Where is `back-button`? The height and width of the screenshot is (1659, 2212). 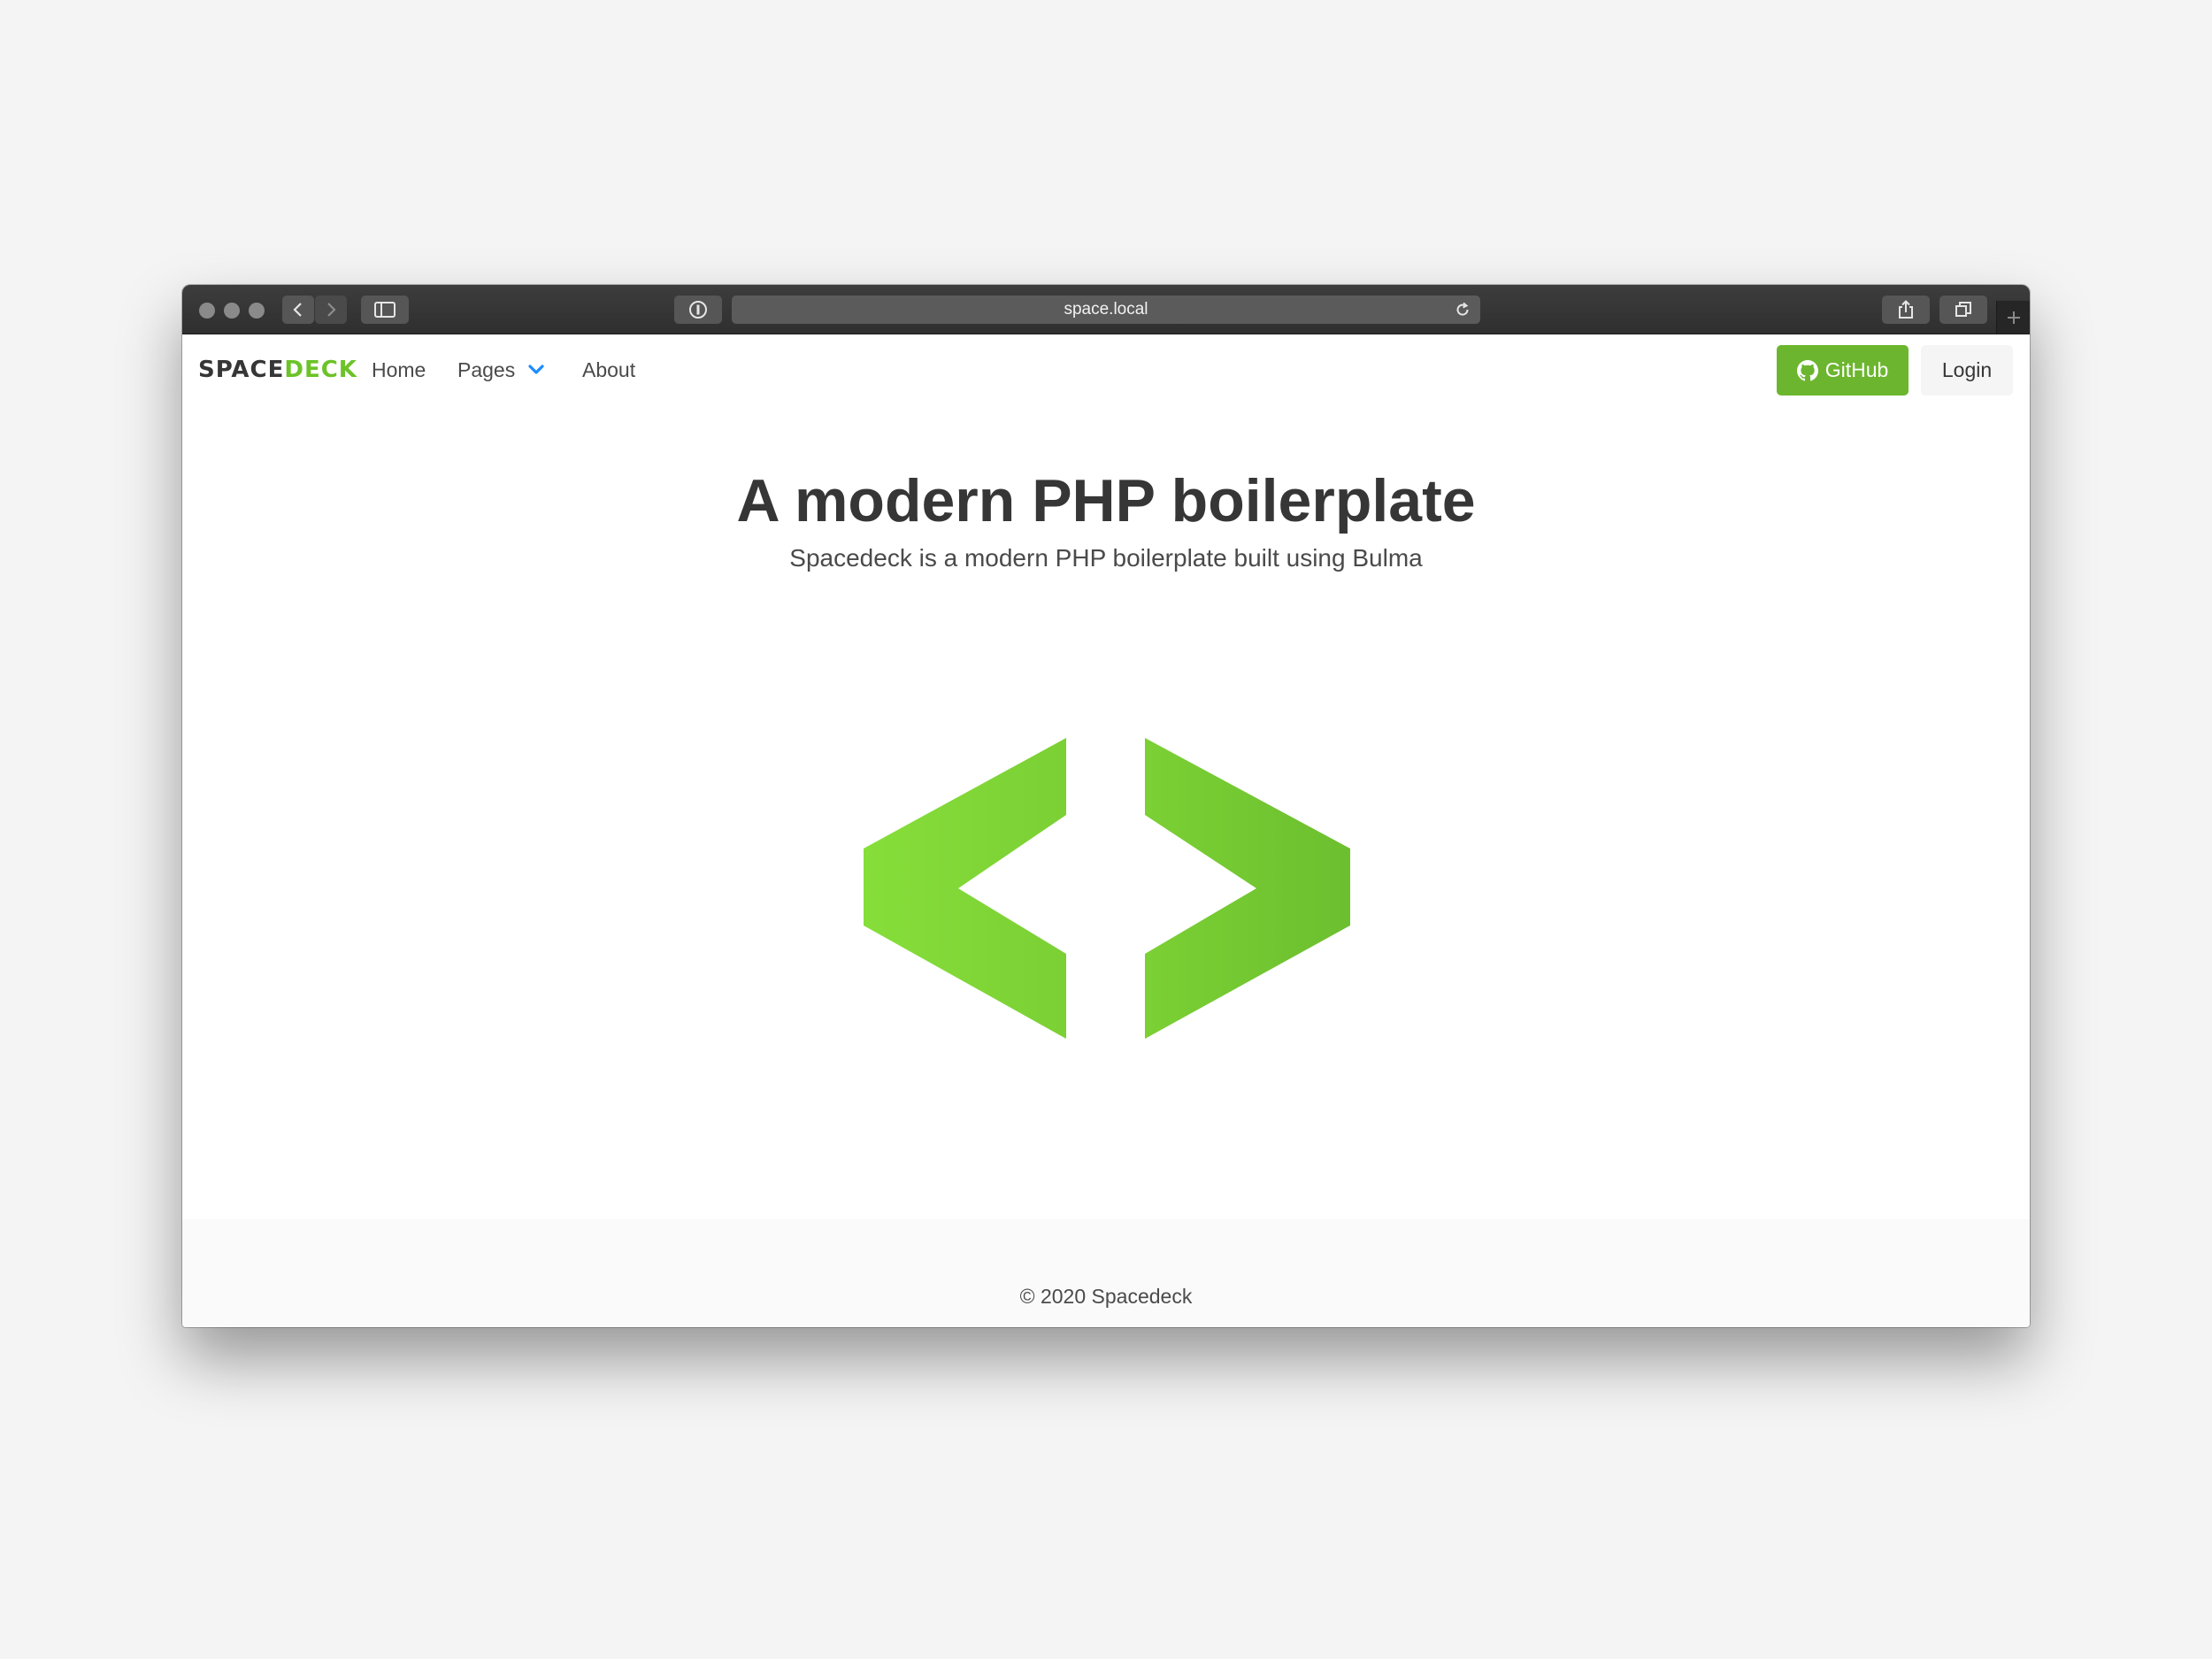 back-button is located at coordinates (298, 310).